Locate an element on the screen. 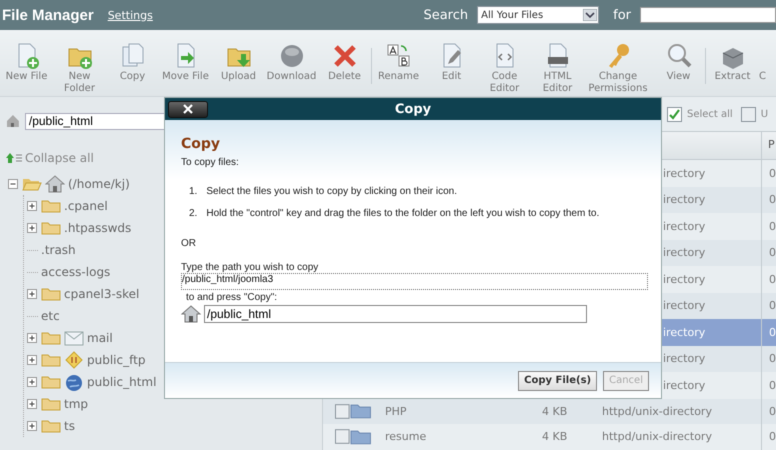 This screenshot has height=450, width=776. tree-item: public_html is located at coordinates (121, 382).